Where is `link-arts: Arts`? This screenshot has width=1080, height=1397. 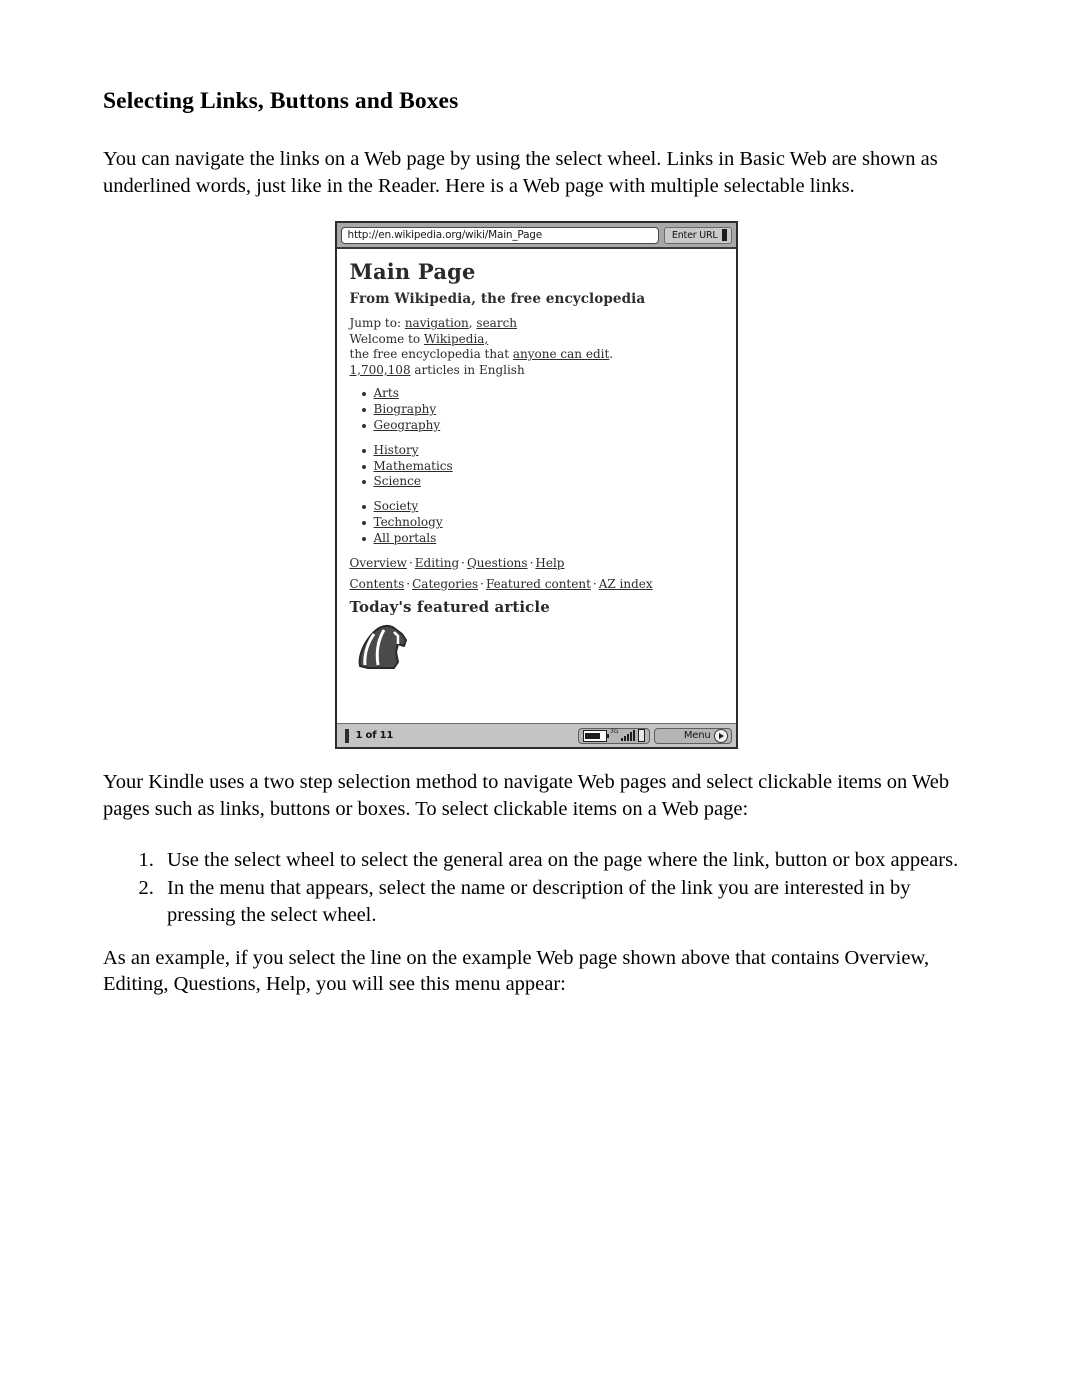 link-arts: Arts is located at coordinates (386, 393).